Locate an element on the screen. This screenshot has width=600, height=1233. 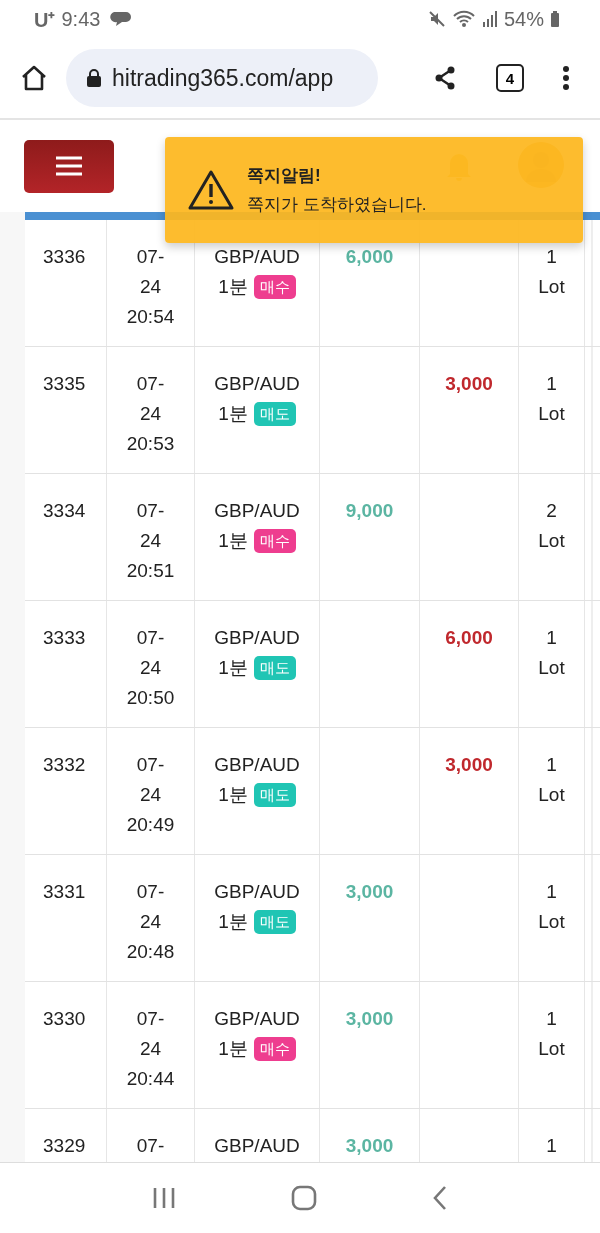
menu-button is located at coordinates (69, 166).